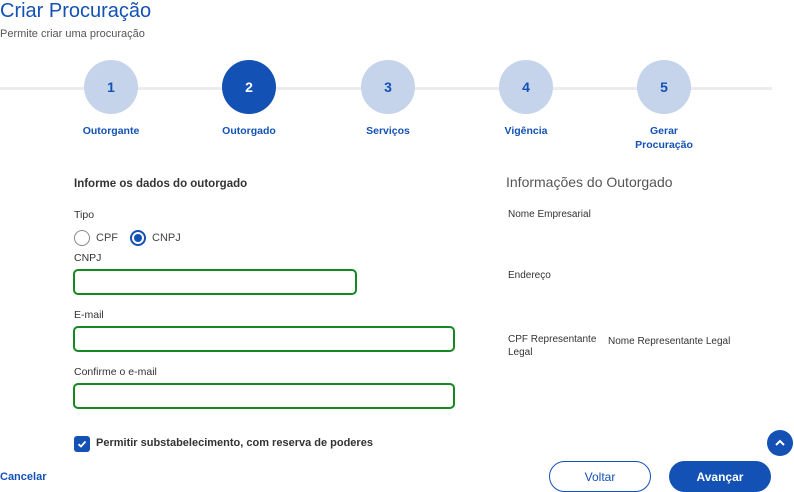 The width and height of the screenshot is (794, 492). Describe the element at coordinates (529, 275) in the screenshot. I see `endereco-label: Endereço` at that location.